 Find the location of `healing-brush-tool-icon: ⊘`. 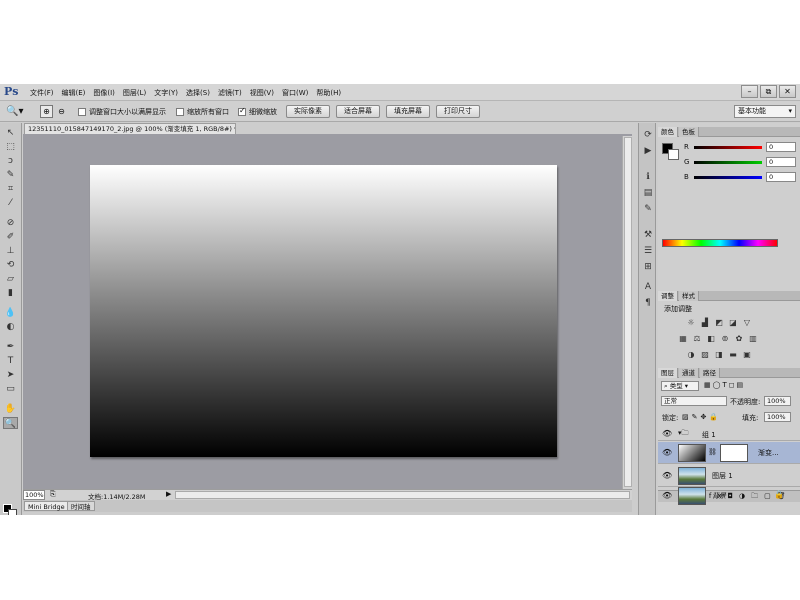

healing-brush-tool-icon: ⊘ is located at coordinates (10, 223).